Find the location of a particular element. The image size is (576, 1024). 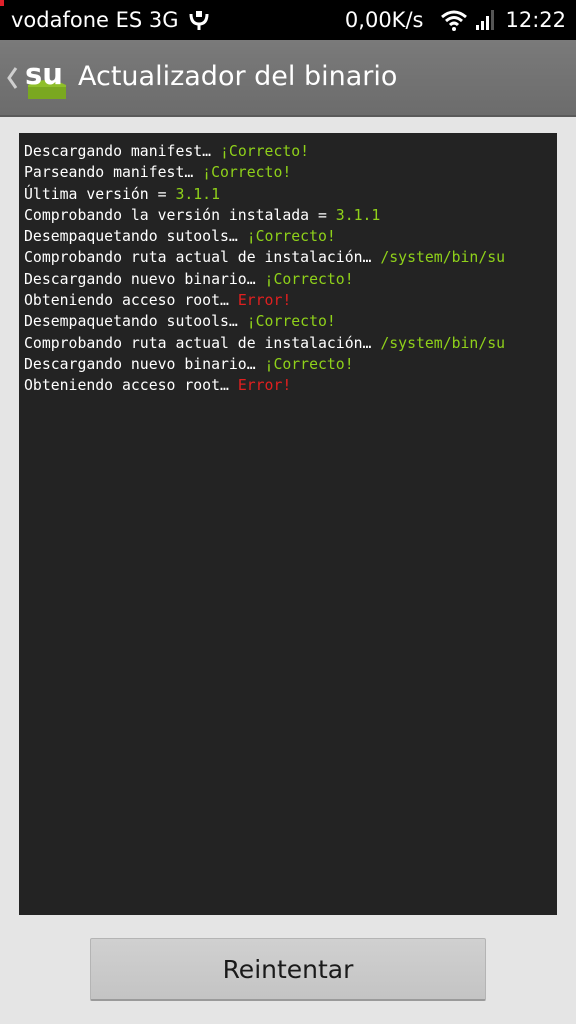

log-line: Parseando manifest… ¡Correcto! is located at coordinates (290, 172).